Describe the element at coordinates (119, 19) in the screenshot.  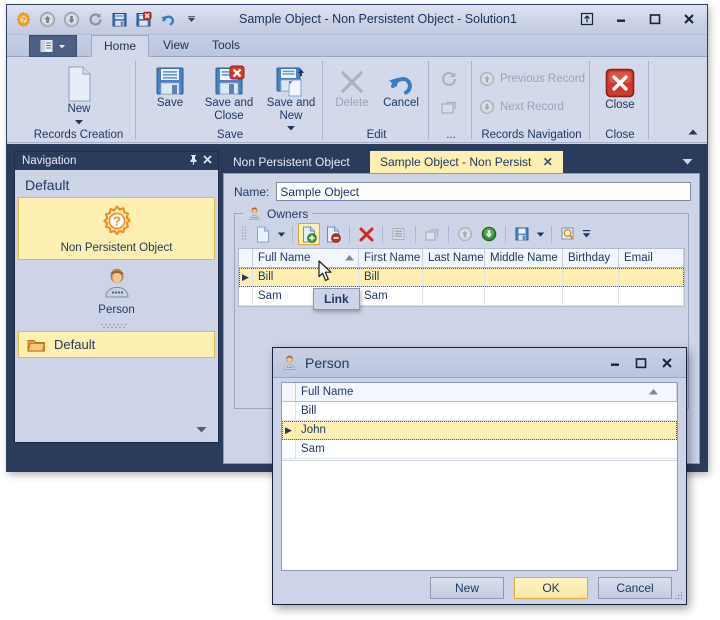
I see `save-icon` at that location.